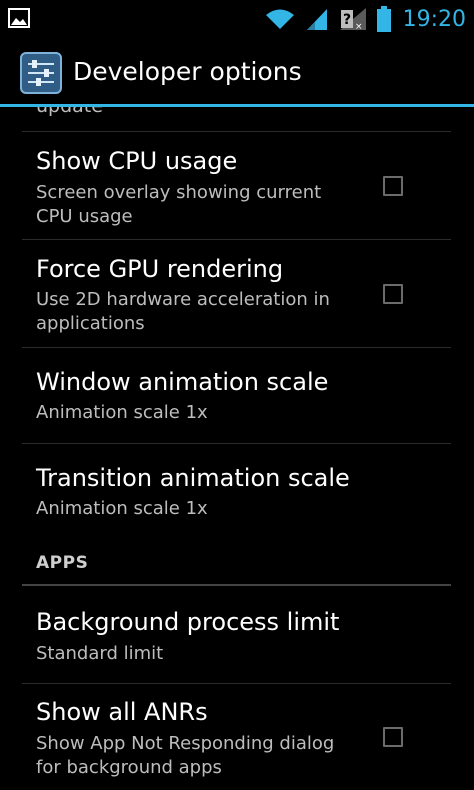  Describe the element at coordinates (137, 161) in the screenshot. I see `pref-title: Show CPU usage` at that location.